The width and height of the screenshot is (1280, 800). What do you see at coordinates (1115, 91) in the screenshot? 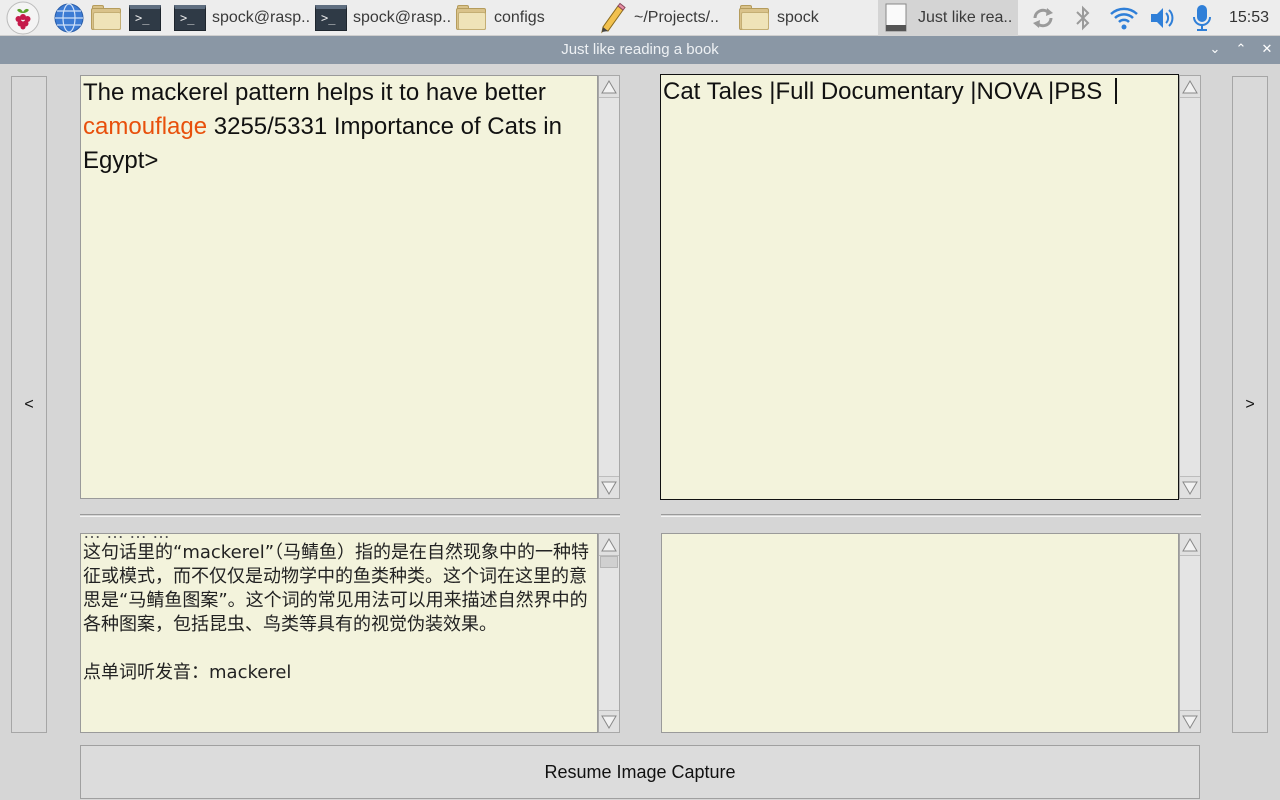
I see `text-cursor` at bounding box center [1115, 91].